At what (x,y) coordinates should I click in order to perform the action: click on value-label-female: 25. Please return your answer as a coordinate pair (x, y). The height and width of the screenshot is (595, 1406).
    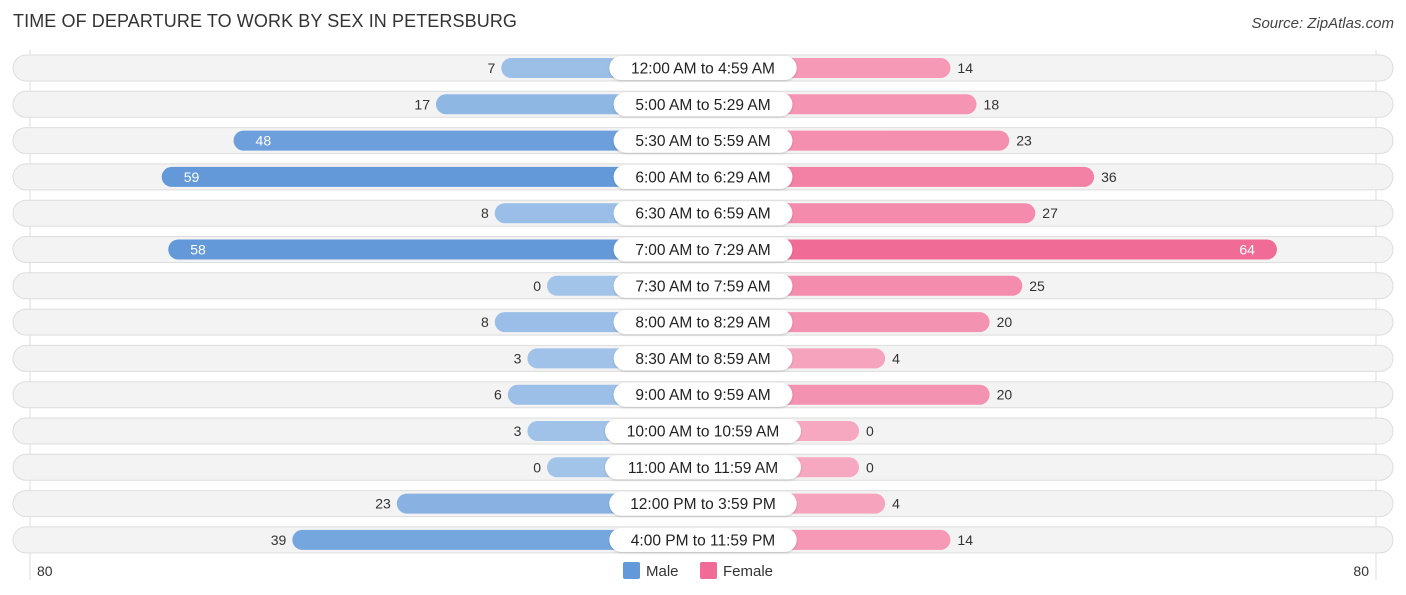
    Looking at the image, I should click on (1037, 286).